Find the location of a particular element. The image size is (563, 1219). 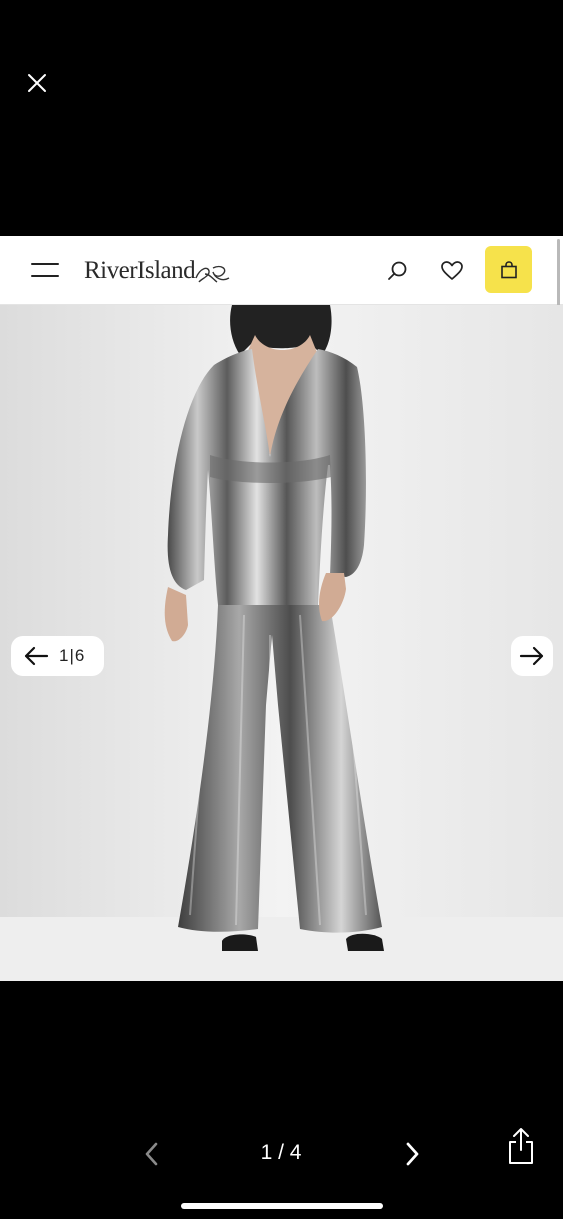

home-indicator is located at coordinates (282, 1206).